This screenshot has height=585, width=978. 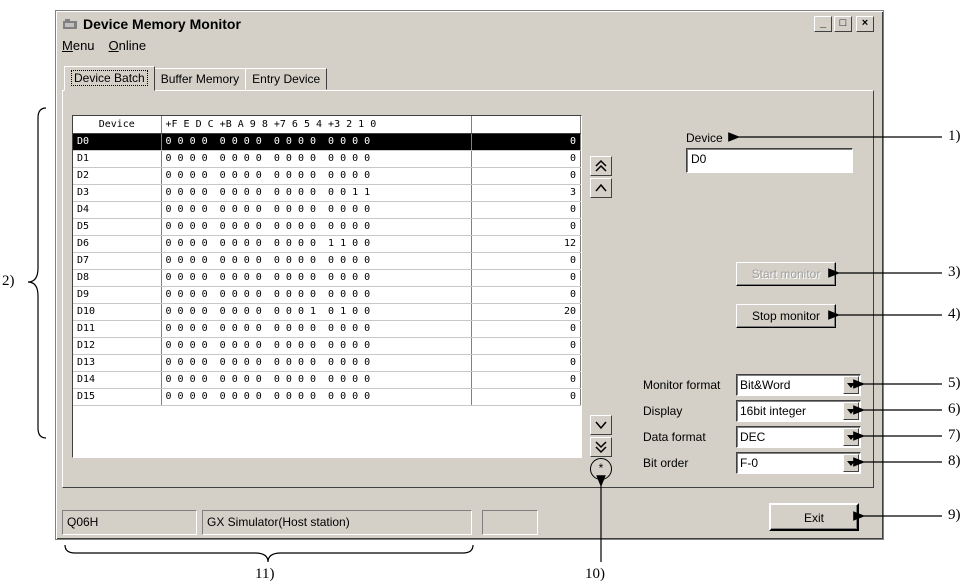 I want to click on table-row: D11 0 0 0 0 0 0 0 0 0 0 0 0 0 0 0 00, so click(x=327, y=329).